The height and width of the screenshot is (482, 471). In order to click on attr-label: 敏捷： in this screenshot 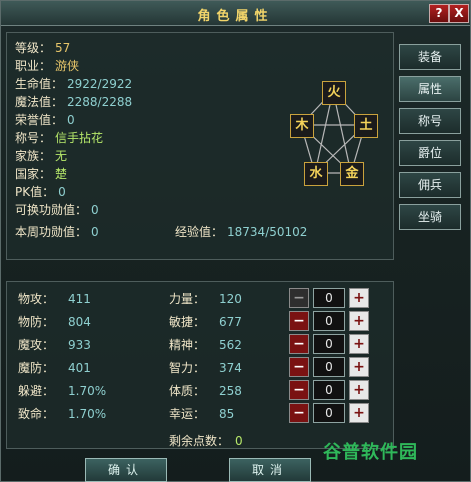, I will do `click(187, 322)`.